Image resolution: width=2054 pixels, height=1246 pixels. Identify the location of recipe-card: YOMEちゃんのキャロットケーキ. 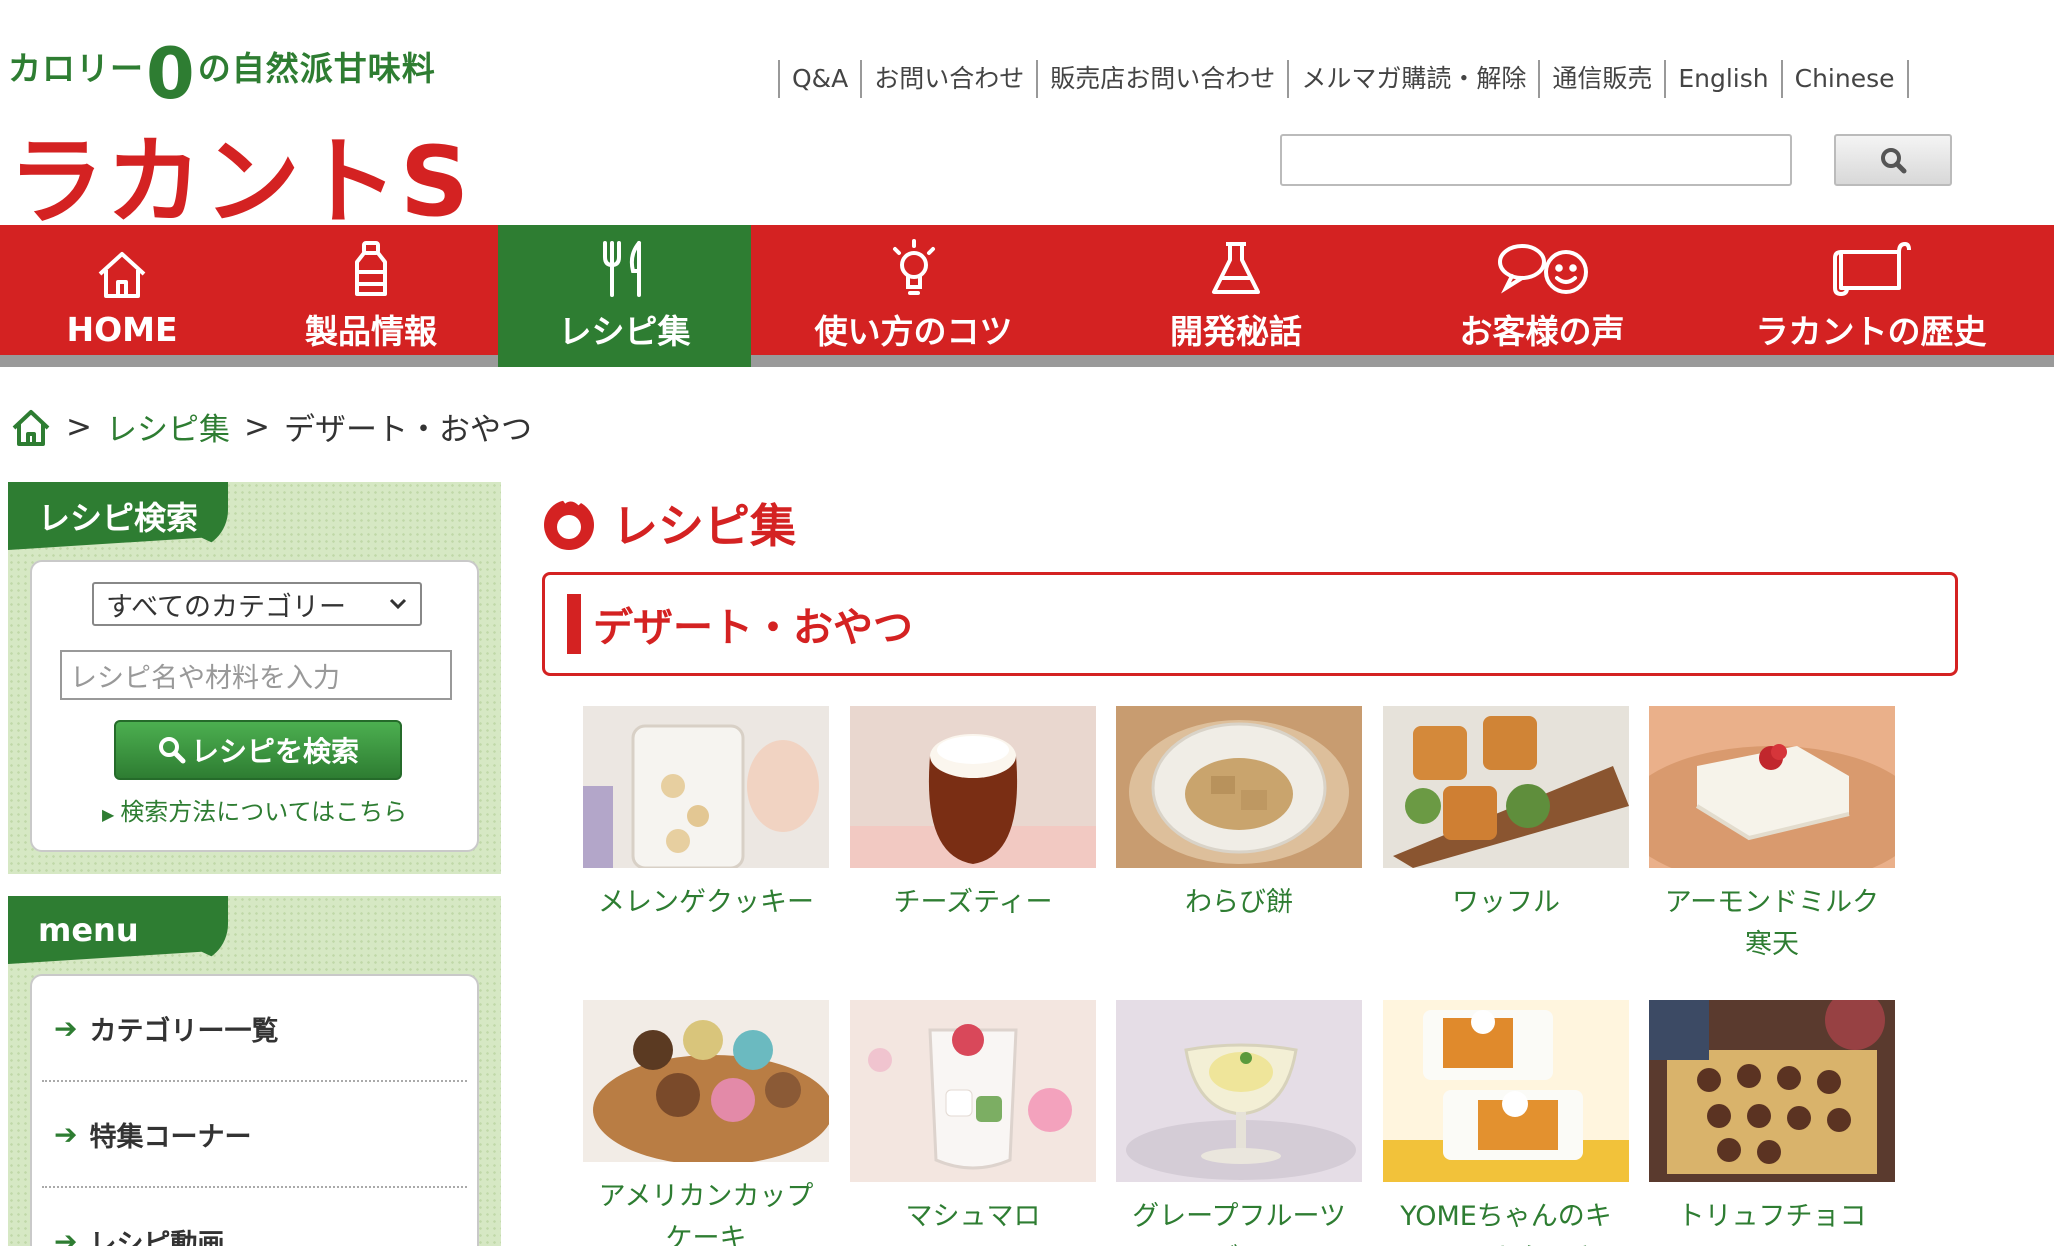
(1506, 1123).